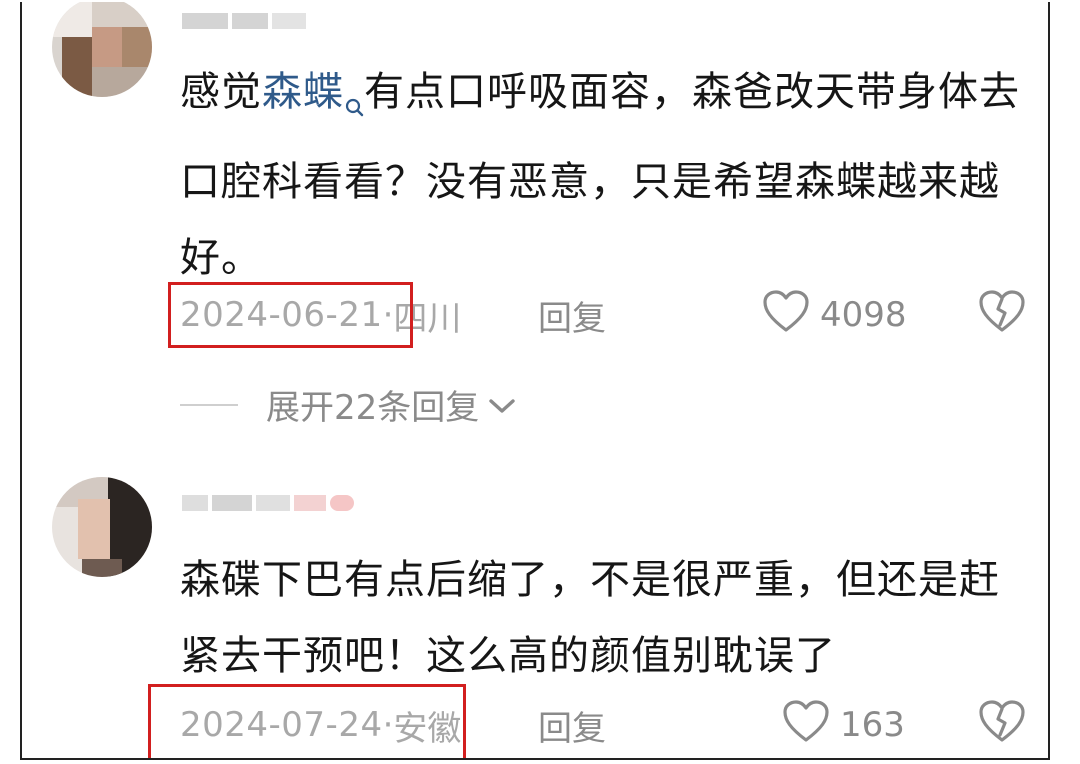  I want to click on mention-link: 森蝶, so click(303, 92).